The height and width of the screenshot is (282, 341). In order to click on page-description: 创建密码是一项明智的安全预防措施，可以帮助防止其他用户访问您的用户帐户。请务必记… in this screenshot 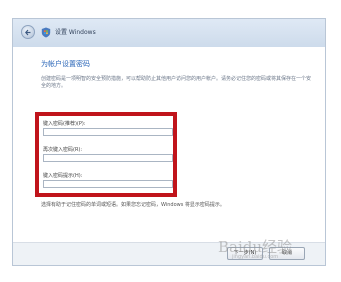, I will do `click(176, 82)`.